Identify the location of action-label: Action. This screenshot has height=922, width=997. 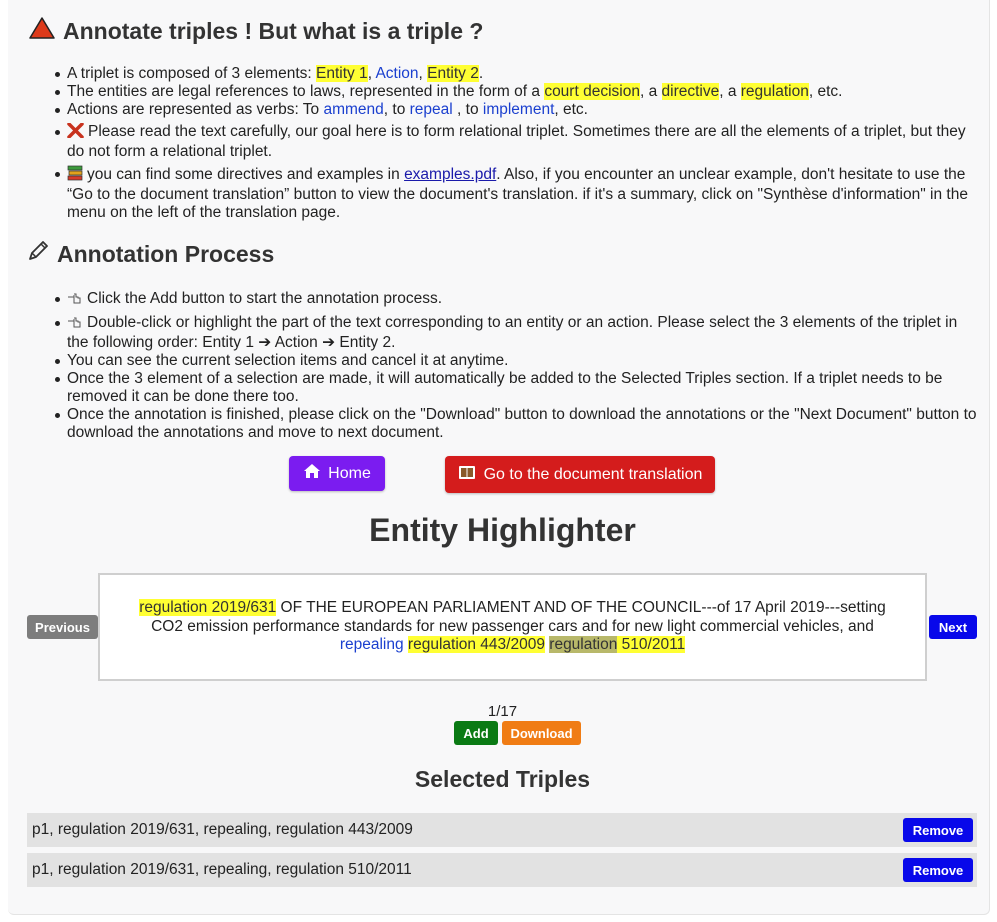
(397, 73).